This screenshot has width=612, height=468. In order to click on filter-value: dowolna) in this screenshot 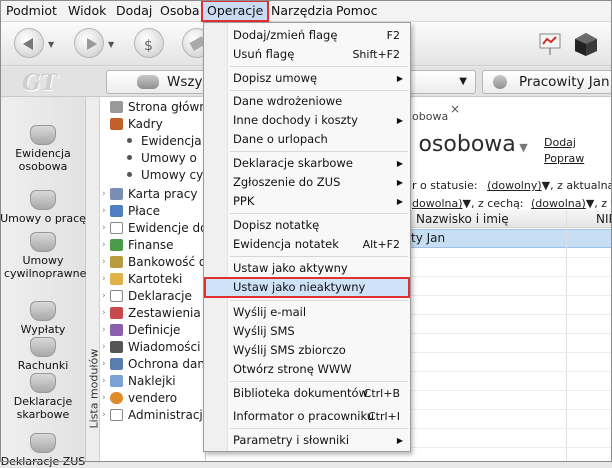, I will do `click(437, 203)`.